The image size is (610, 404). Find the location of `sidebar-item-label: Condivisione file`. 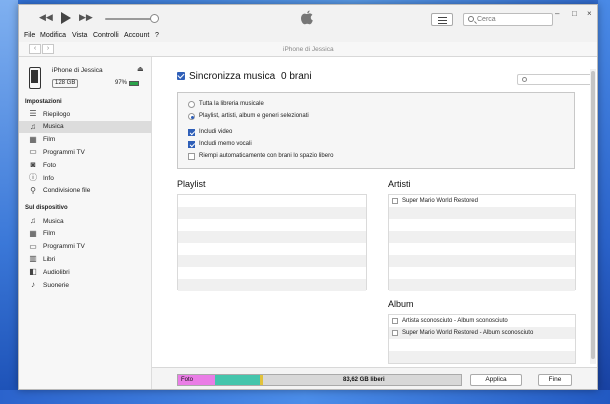

sidebar-item-label: Condivisione file is located at coordinates (67, 191).